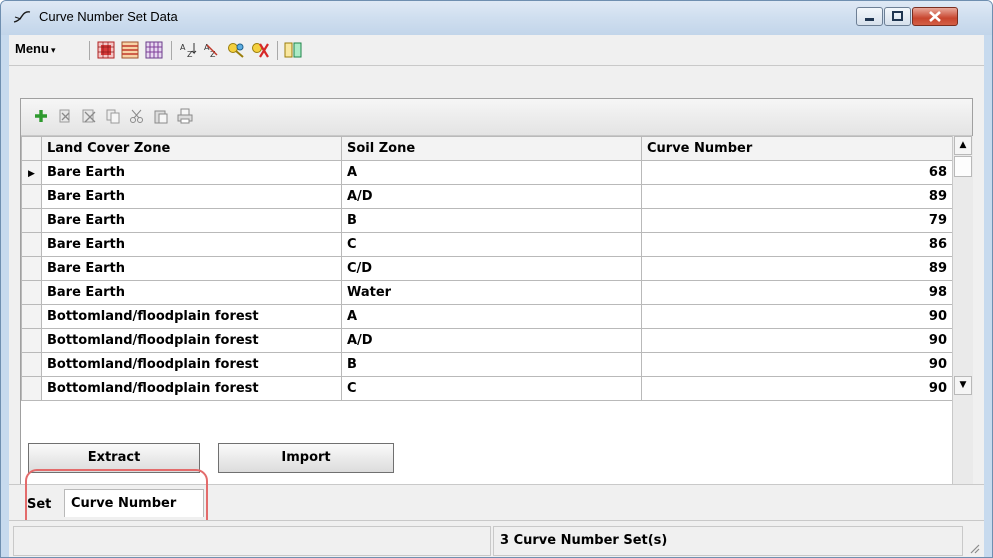  I want to click on print-icon, so click(185, 116).